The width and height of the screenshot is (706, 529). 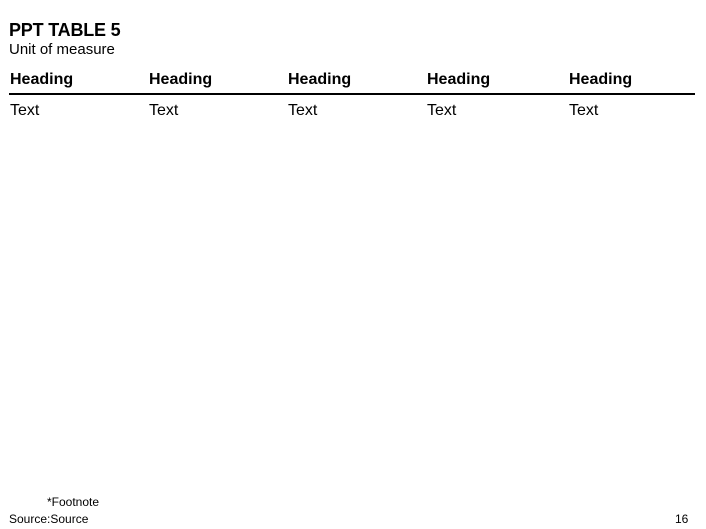 I want to click on table-row: Text Text Text Text Text, so click(x=352, y=112).